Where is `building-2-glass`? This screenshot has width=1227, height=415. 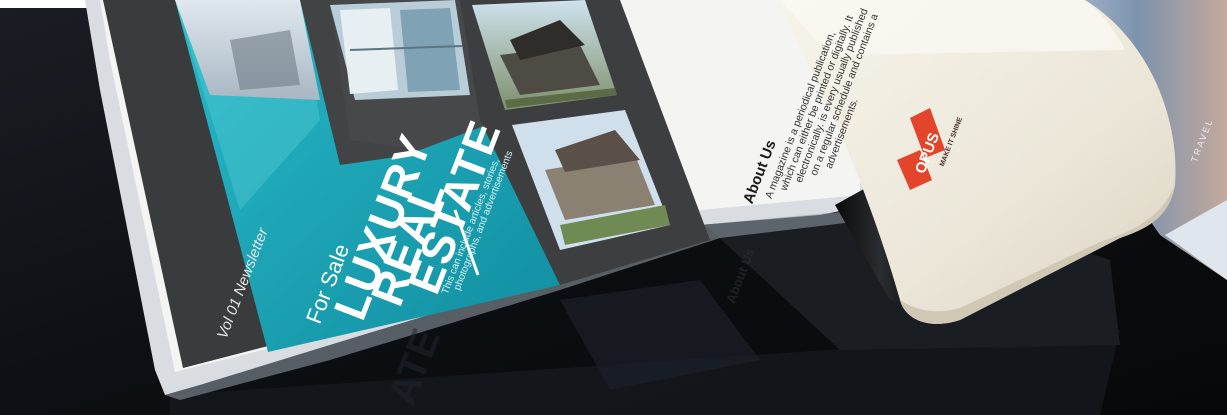 building-2-glass is located at coordinates (430, 50).